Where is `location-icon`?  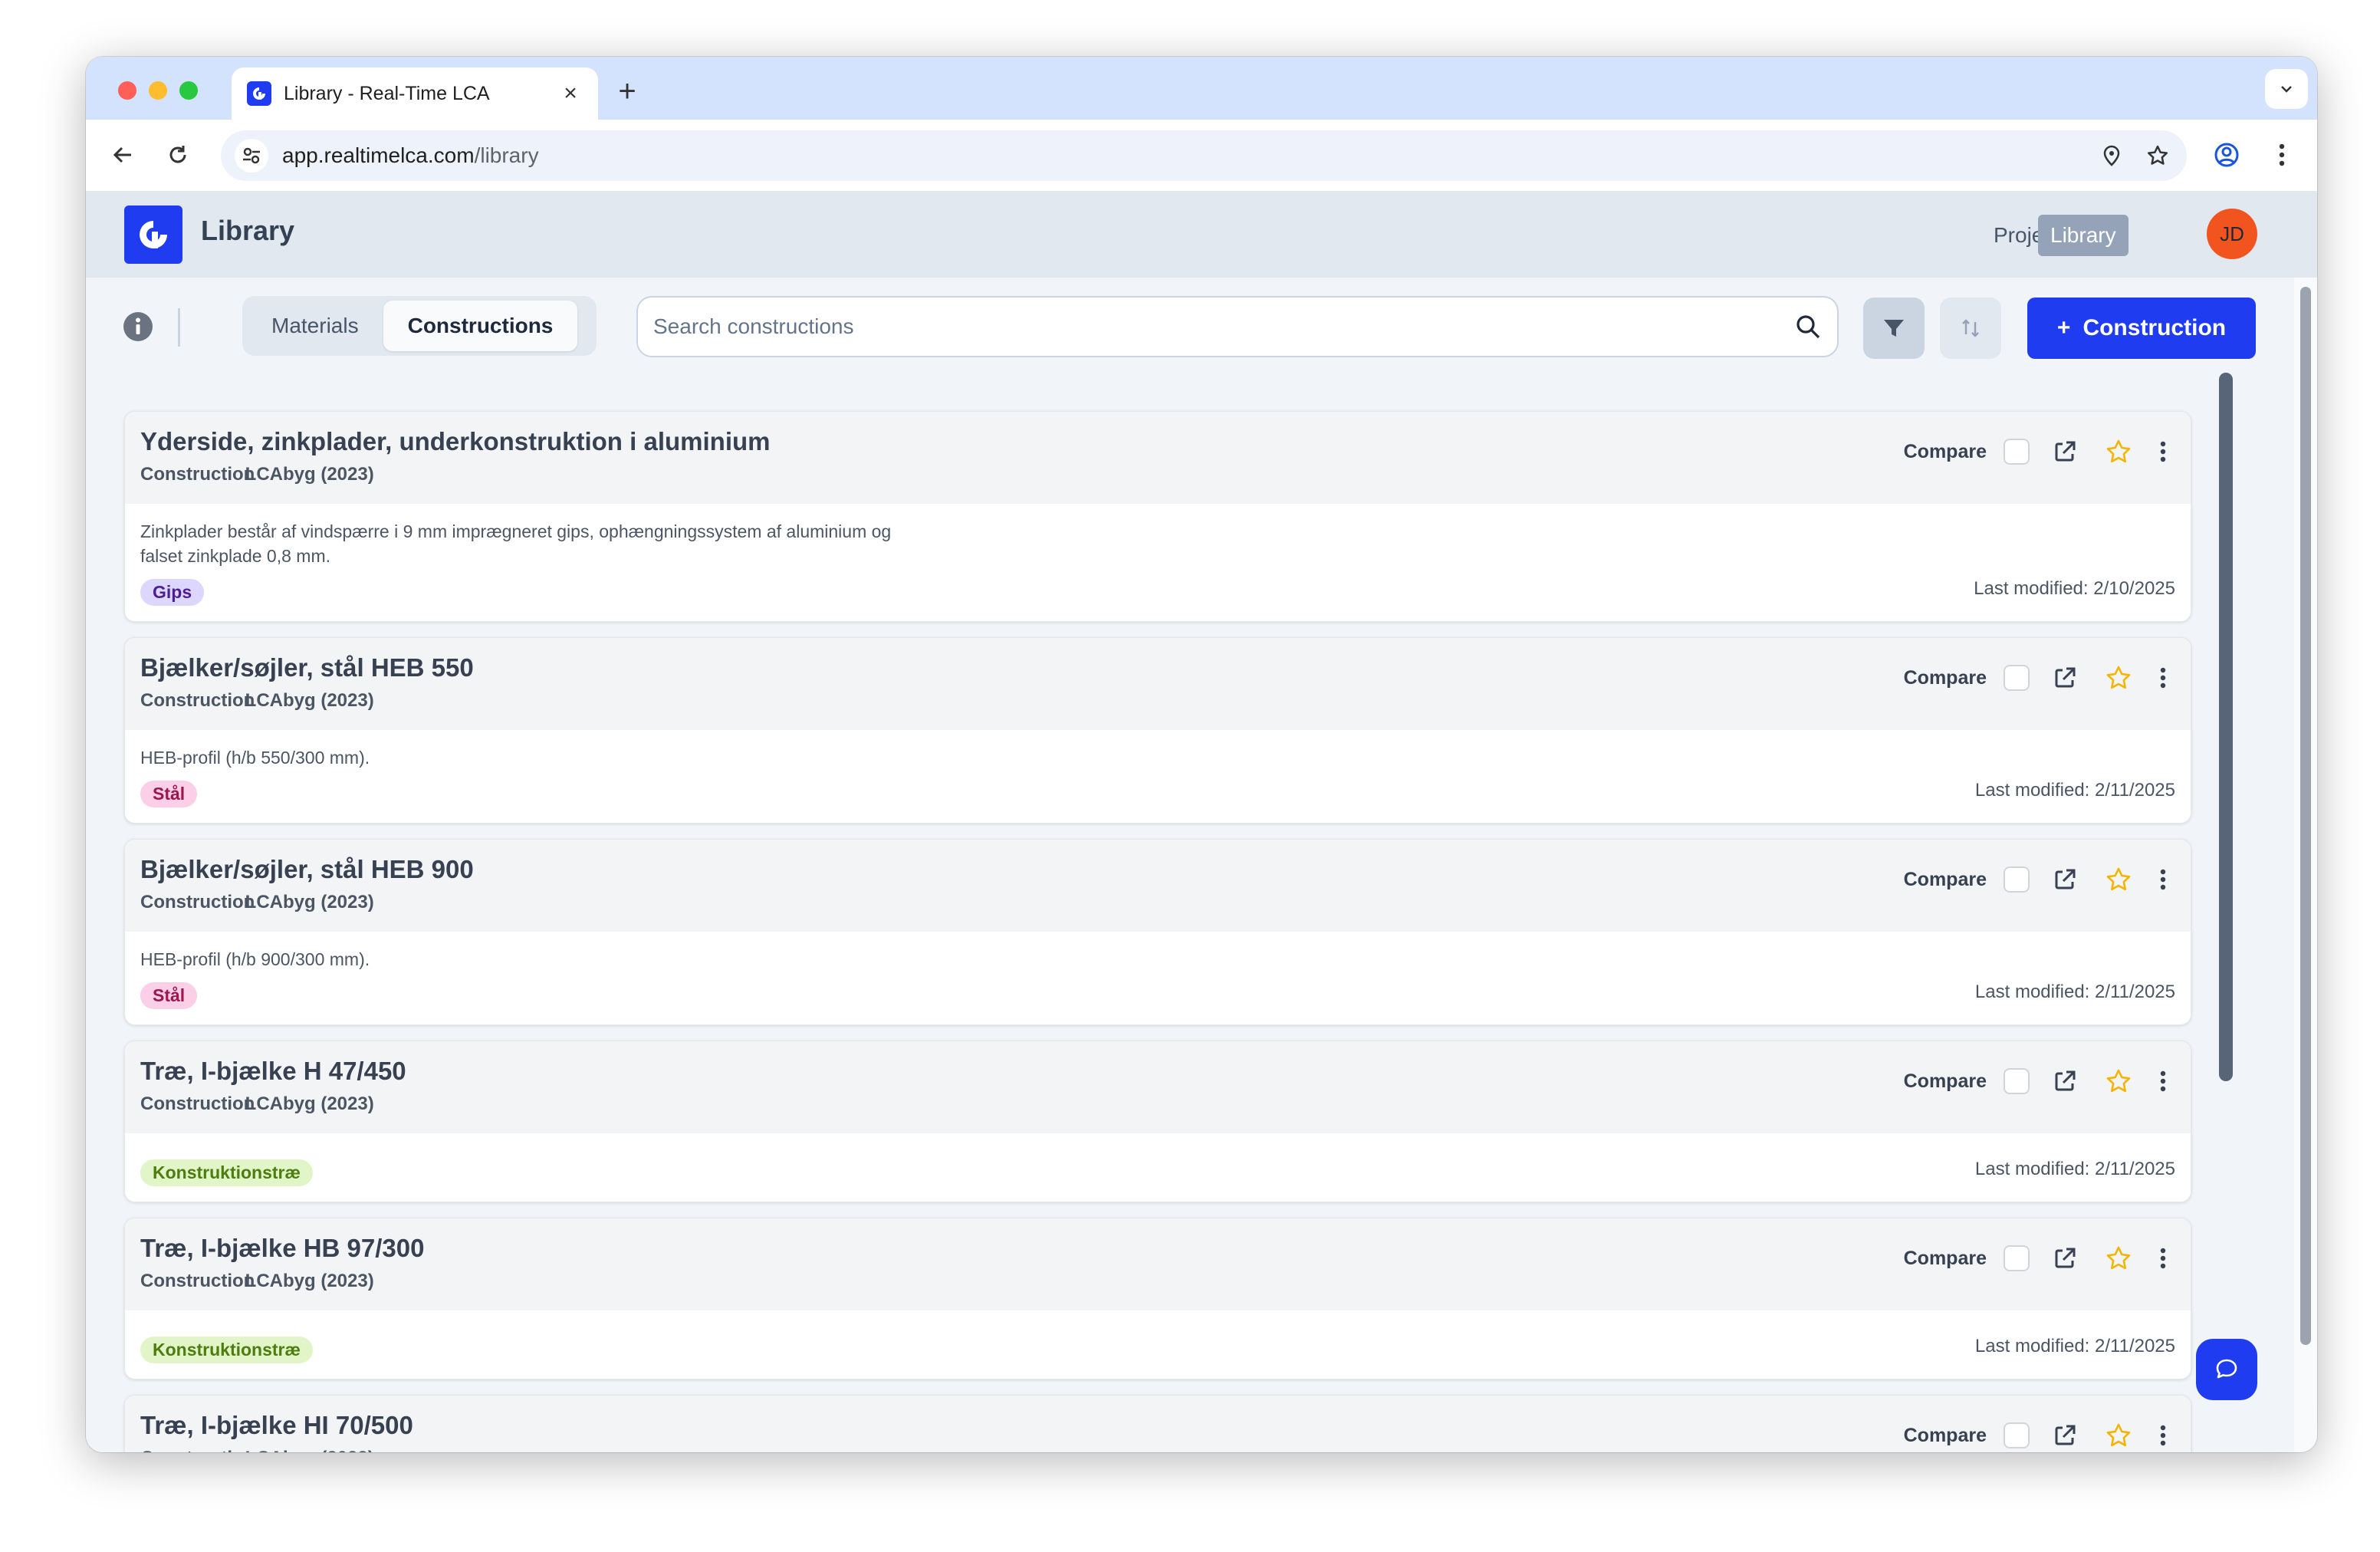 location-icon is located at coordinates (2112, 156).